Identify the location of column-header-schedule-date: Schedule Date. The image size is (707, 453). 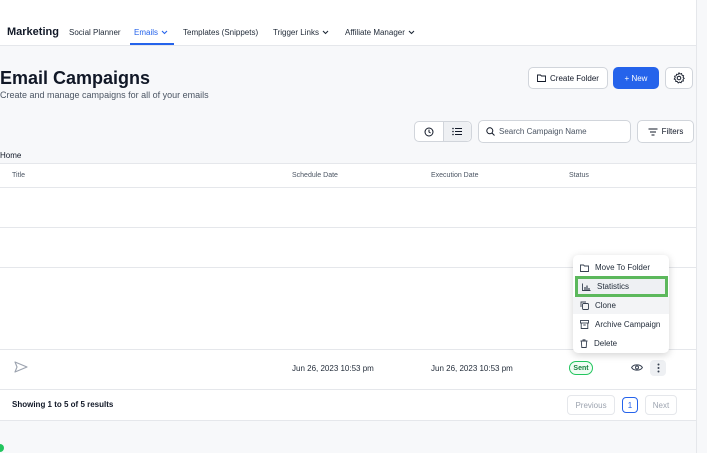
(315, 175).